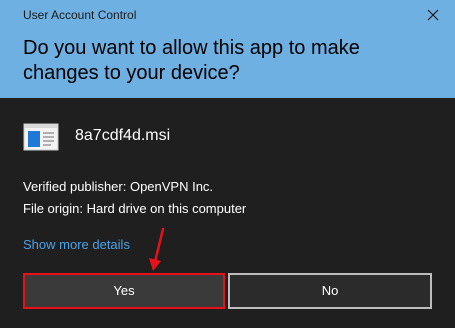 Image resolution: width=455 pixels, height=328 pixels. What do you see at coordinates (41, 137) in the screenshot?
I see `installer-package-icon` at bounding box center [41, 137].